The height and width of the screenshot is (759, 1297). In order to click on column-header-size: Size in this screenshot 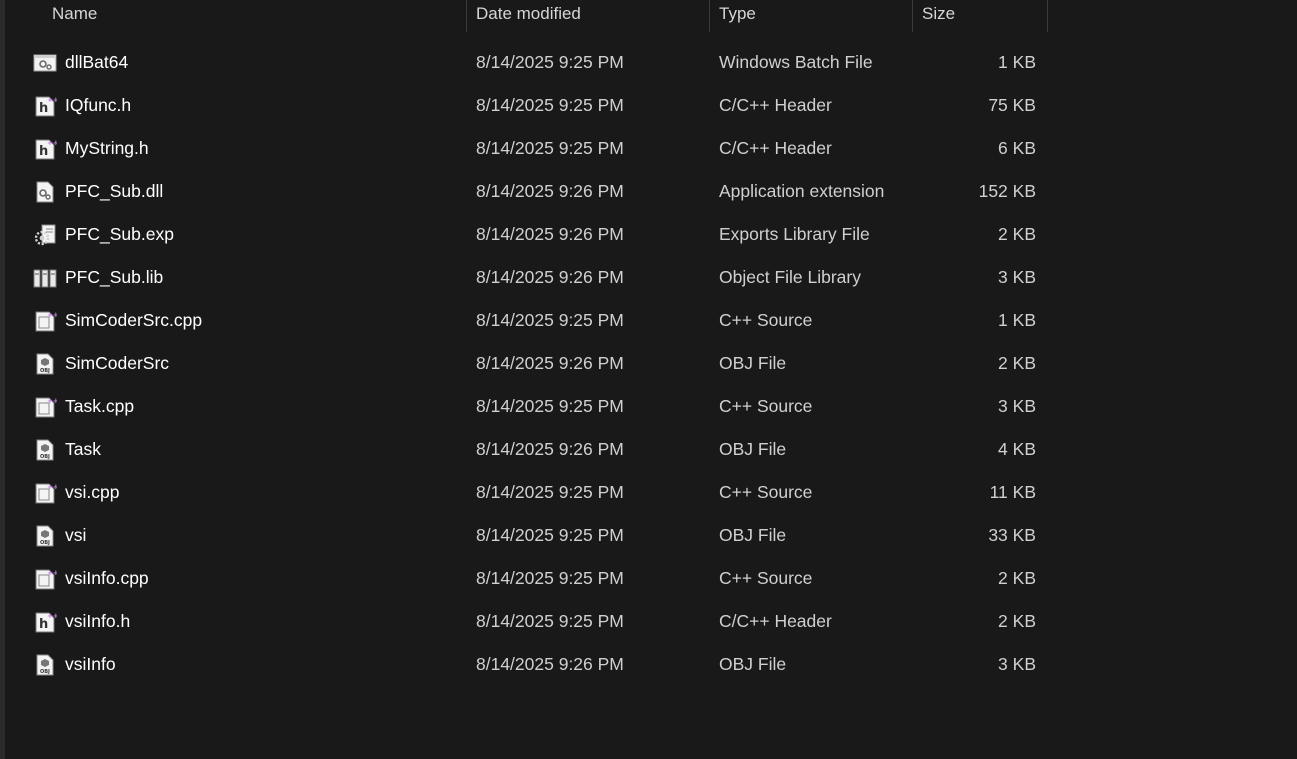, I will do `click(980, 16)`.